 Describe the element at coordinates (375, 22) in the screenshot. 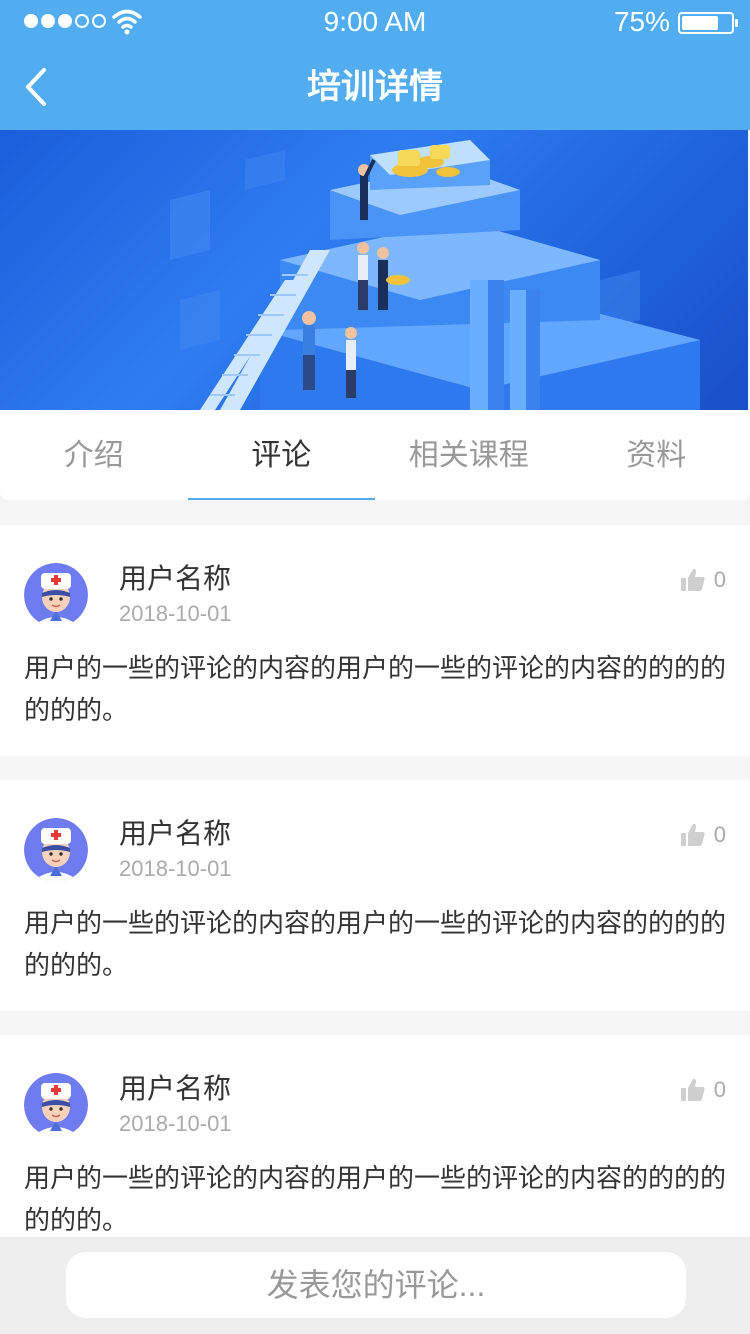

I see `status-bar: 9:00 AM 75%` at that location.